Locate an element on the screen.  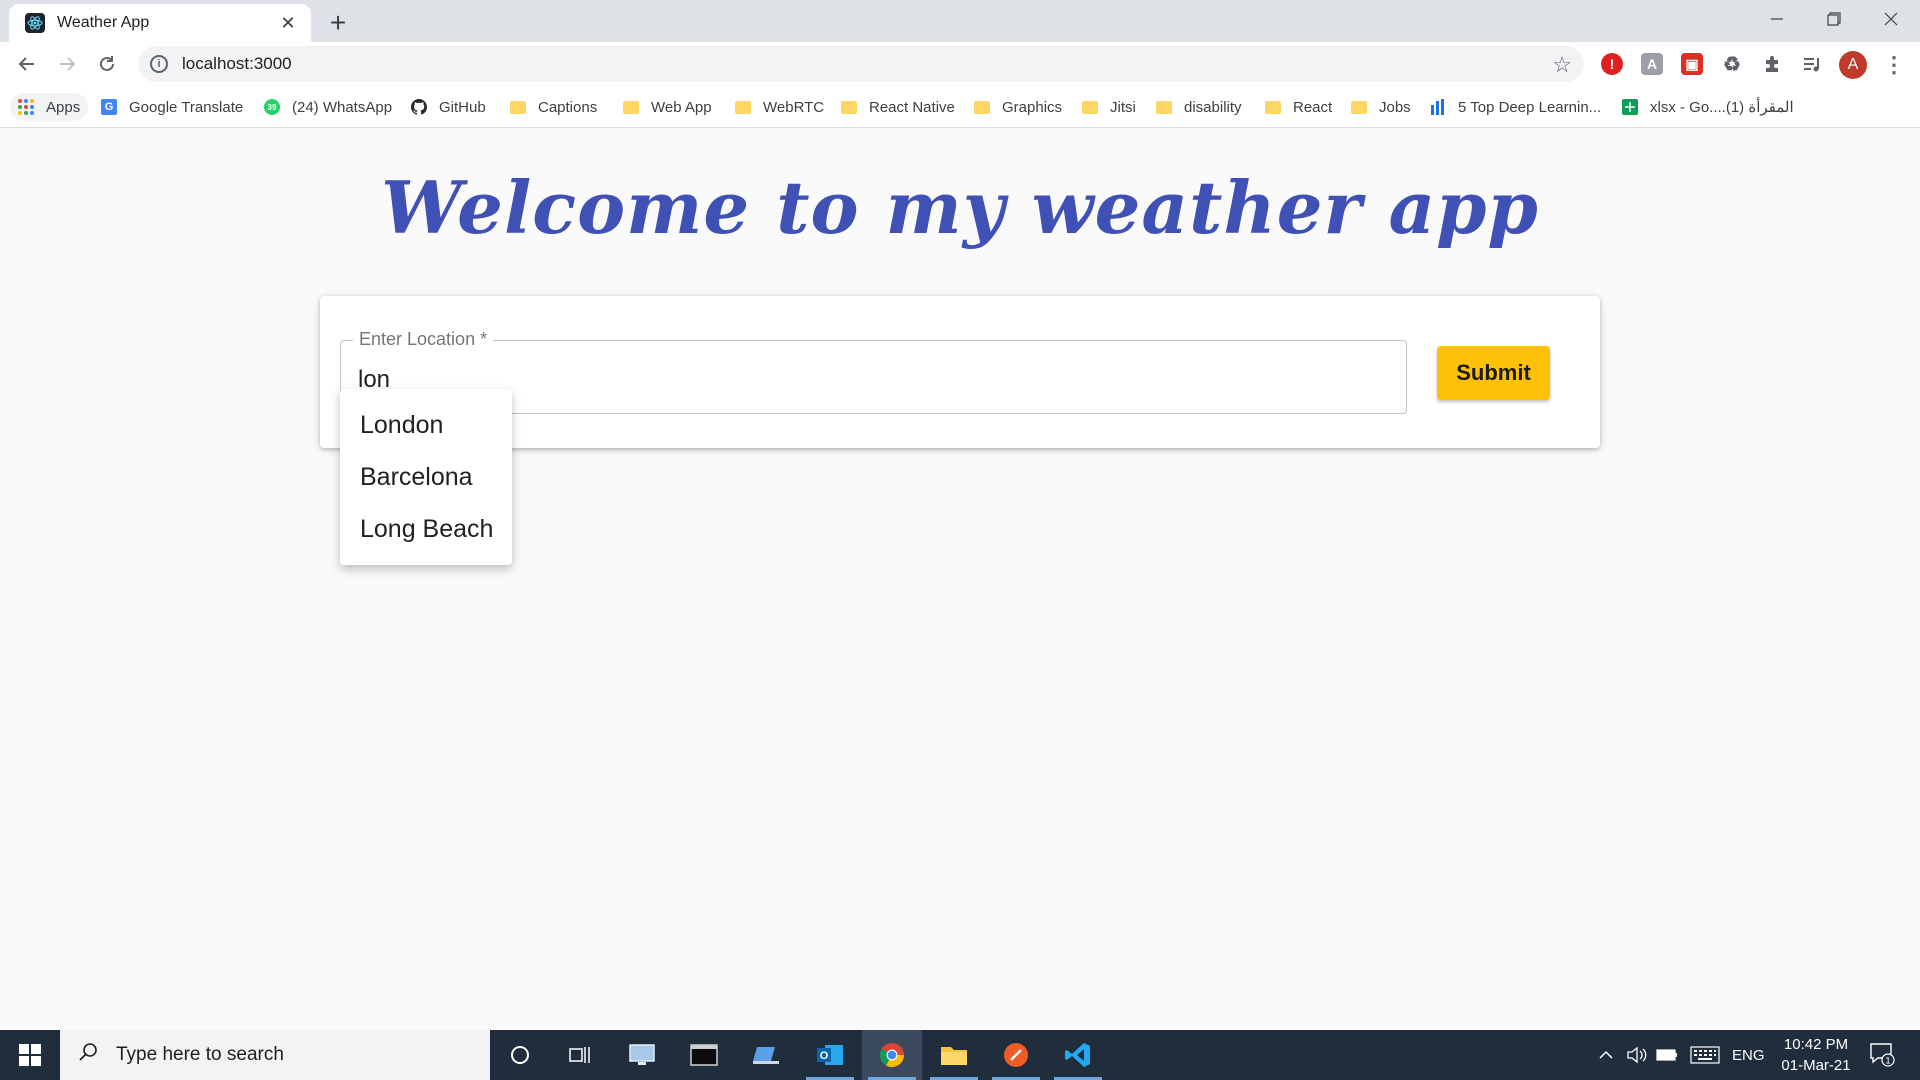
bookmark-whatsapp: 39 (24) WhatsApp is located at coordinates (328, 107).